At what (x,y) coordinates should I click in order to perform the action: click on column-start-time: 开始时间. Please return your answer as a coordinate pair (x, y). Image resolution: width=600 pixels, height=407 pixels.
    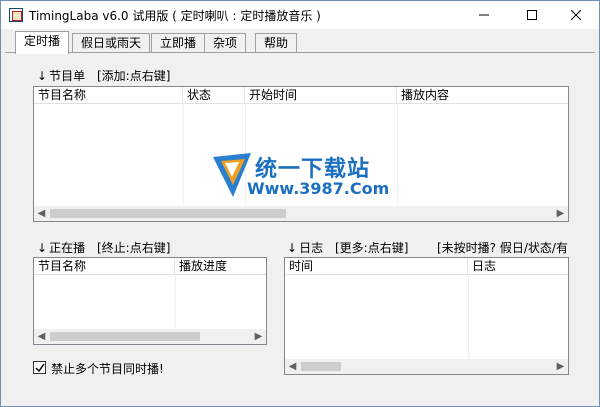
    Looking at the image, I should click on (321, 95).